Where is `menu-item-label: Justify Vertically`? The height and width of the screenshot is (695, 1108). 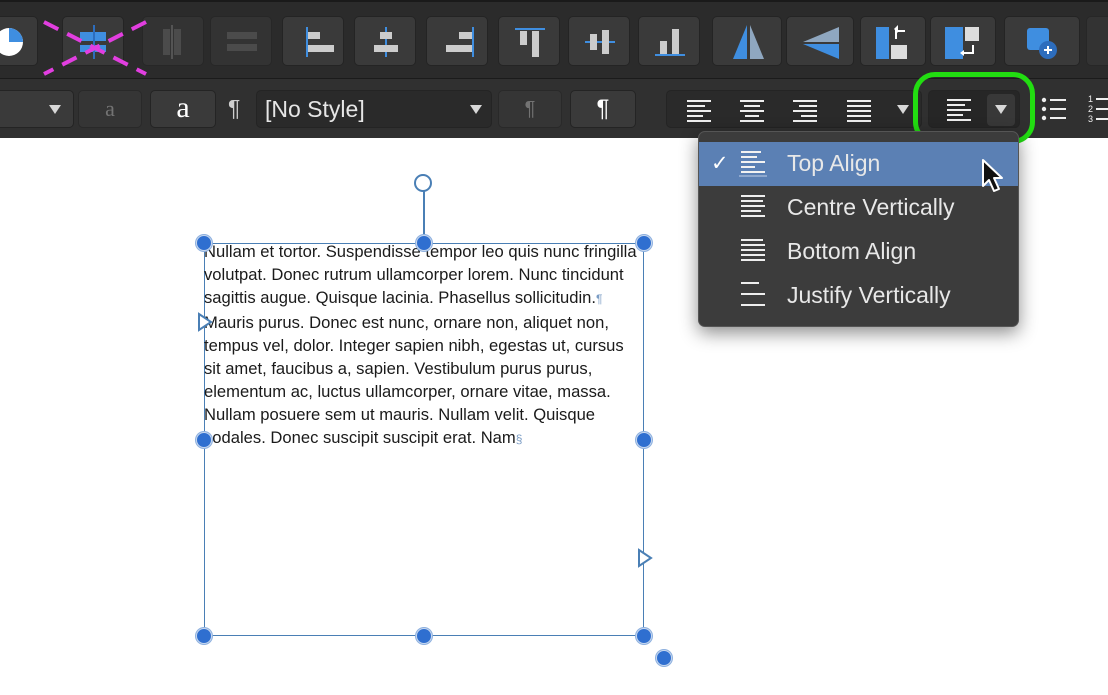 menu-item-label: Justify Vertically is located at coordinates (869, 295).